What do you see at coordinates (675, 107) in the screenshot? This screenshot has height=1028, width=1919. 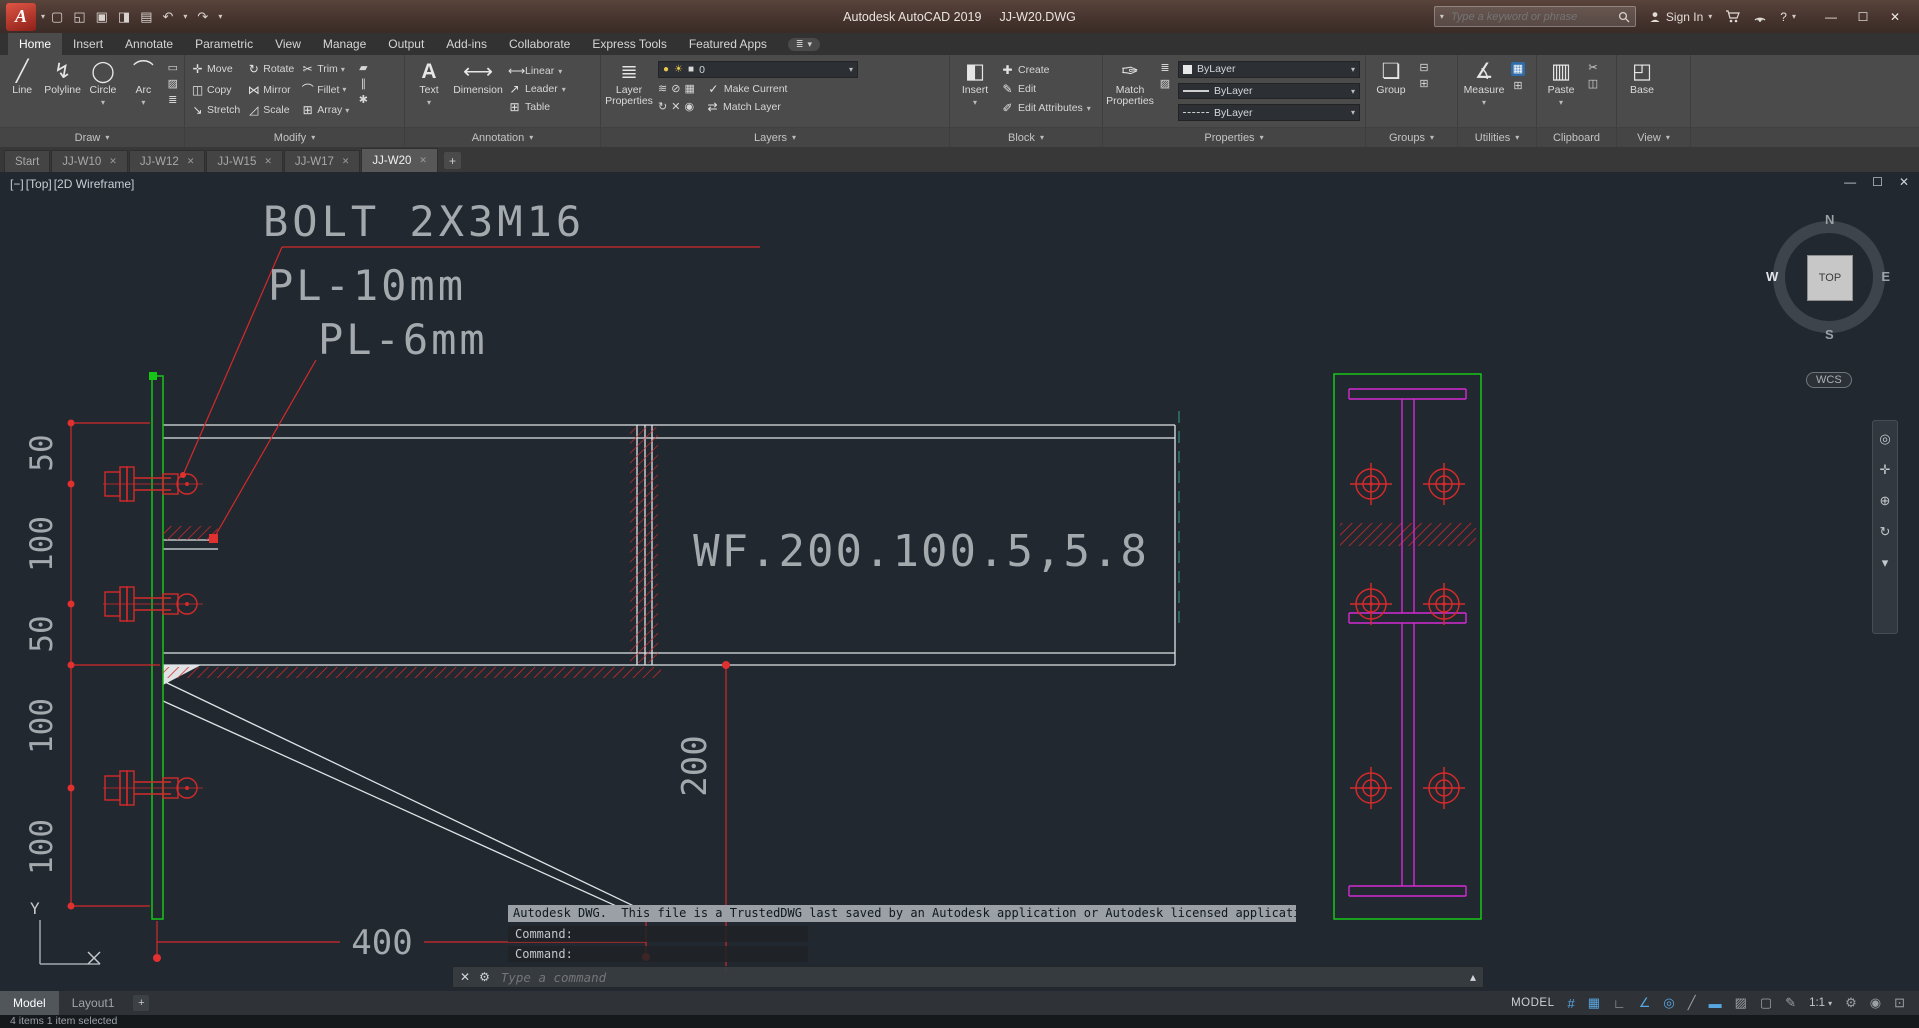 I see `layer-delete-icon: ✕` at bounding box center [675, 107].